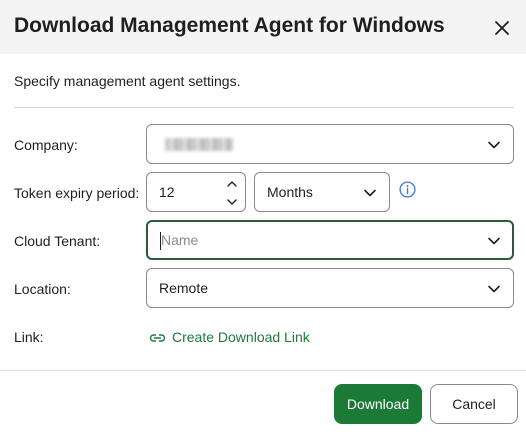 This screenshot has width=526, height=434. What do you see at coordinates (127, 81) in the screenshot?
I see `dialog-subtitle: Specify management agent settings.` at bounding box center [127, 81].